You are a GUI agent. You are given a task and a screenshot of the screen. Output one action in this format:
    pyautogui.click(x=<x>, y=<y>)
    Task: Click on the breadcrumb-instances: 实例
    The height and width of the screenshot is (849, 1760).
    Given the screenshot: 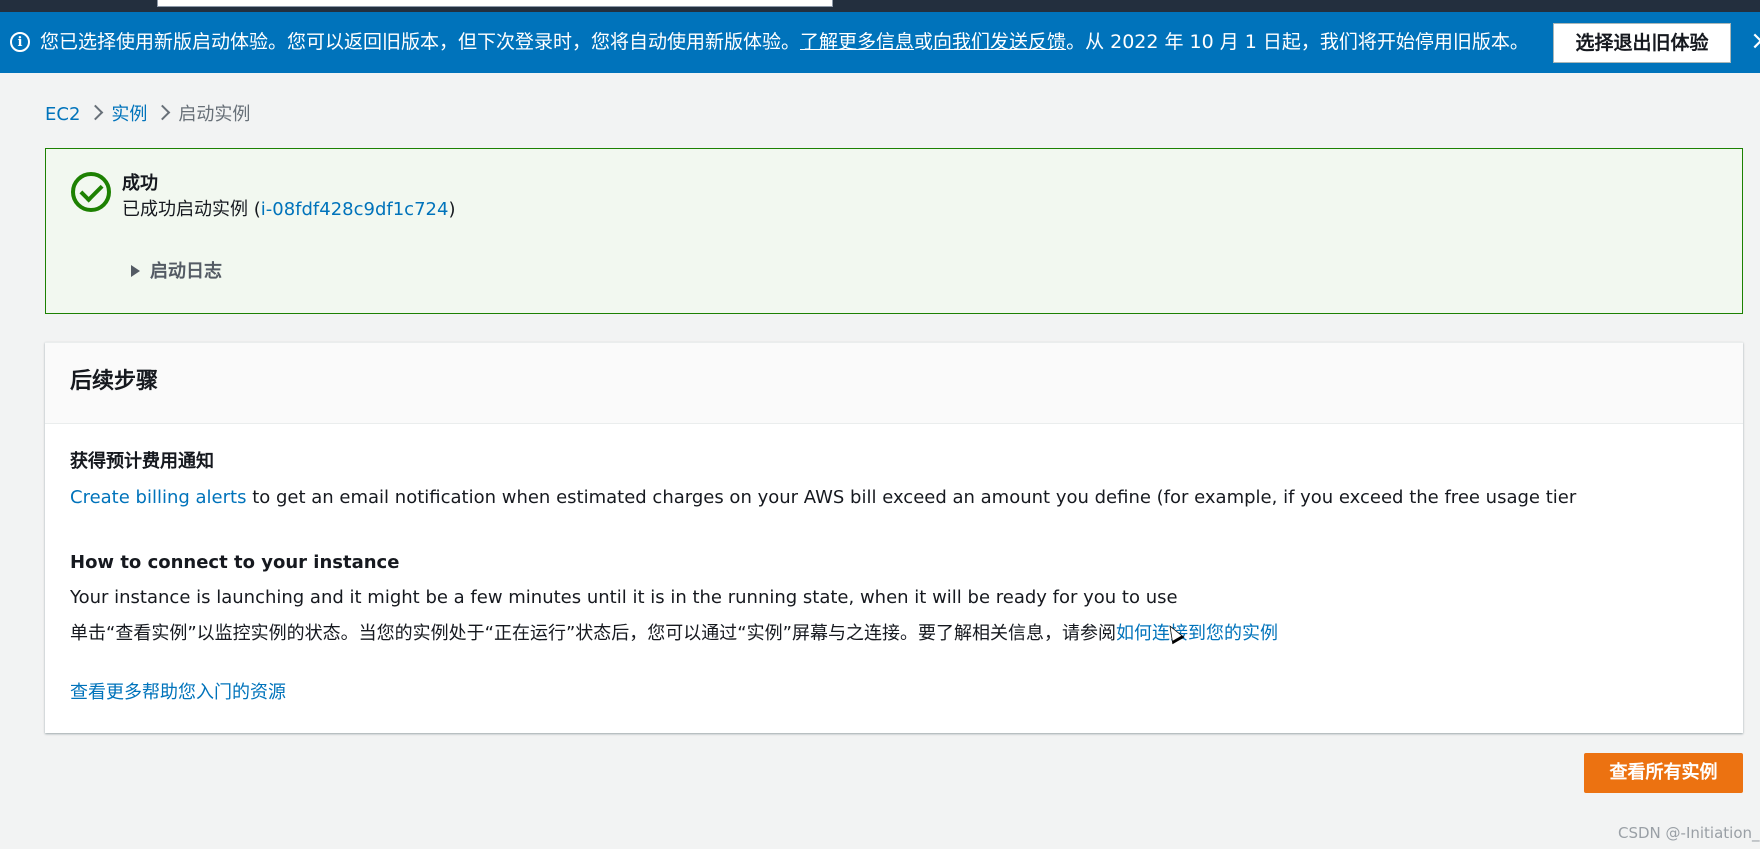 What is the action you would take?
    pyautogui.click(x=129, y=114)
    